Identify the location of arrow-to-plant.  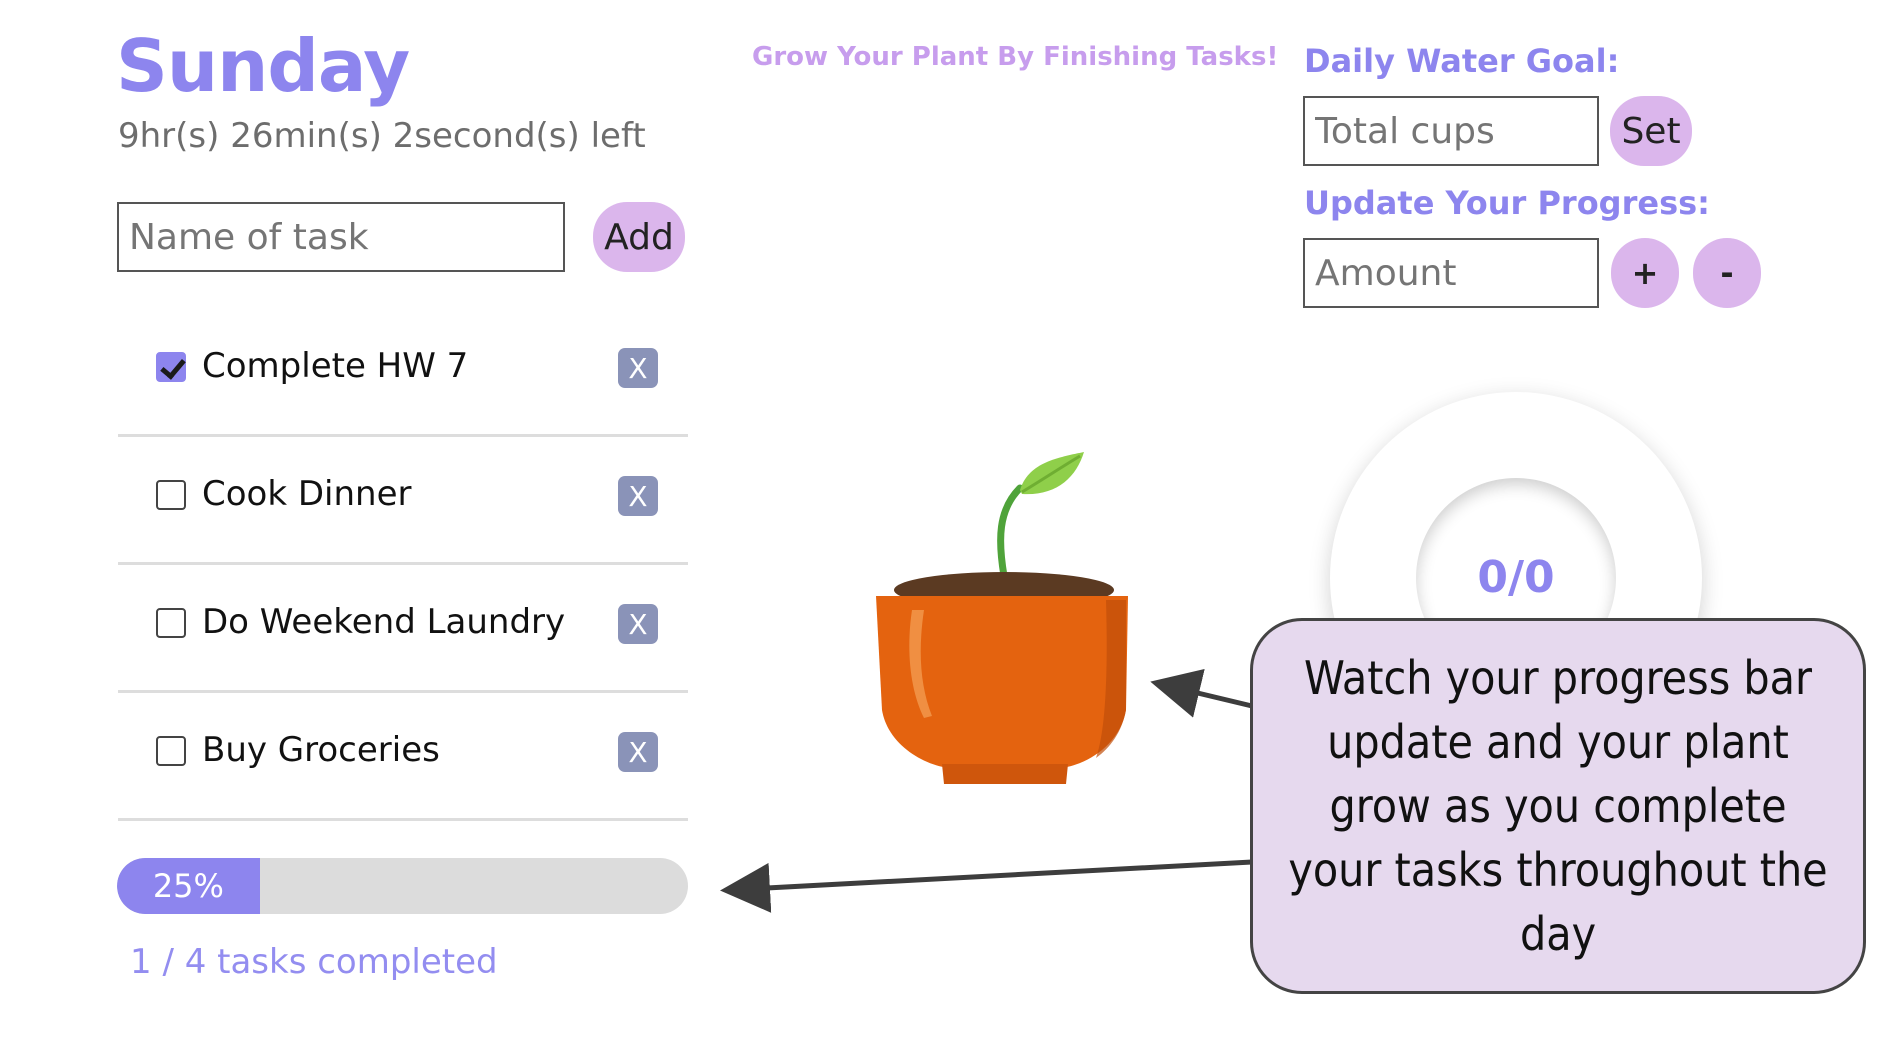
(1201, 693).